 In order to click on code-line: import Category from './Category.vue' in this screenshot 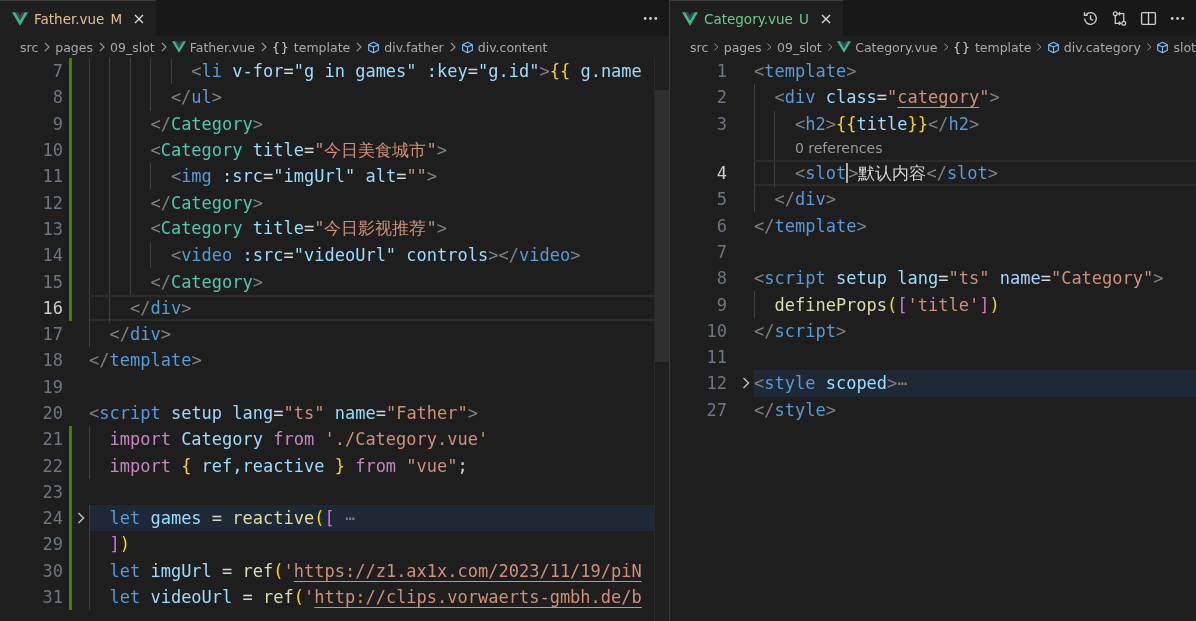, I will do `click(299, 439)`.